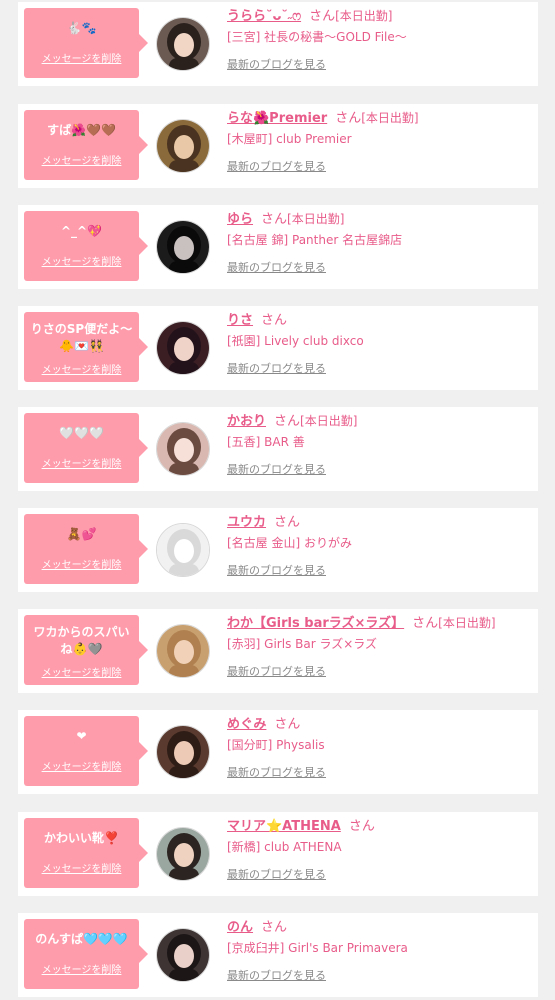  What do you see at coordinates (284, 826) in the screenshot?
I see `sender-name-link: マリア⭐ATHENA` at bounding box center [284, 826].